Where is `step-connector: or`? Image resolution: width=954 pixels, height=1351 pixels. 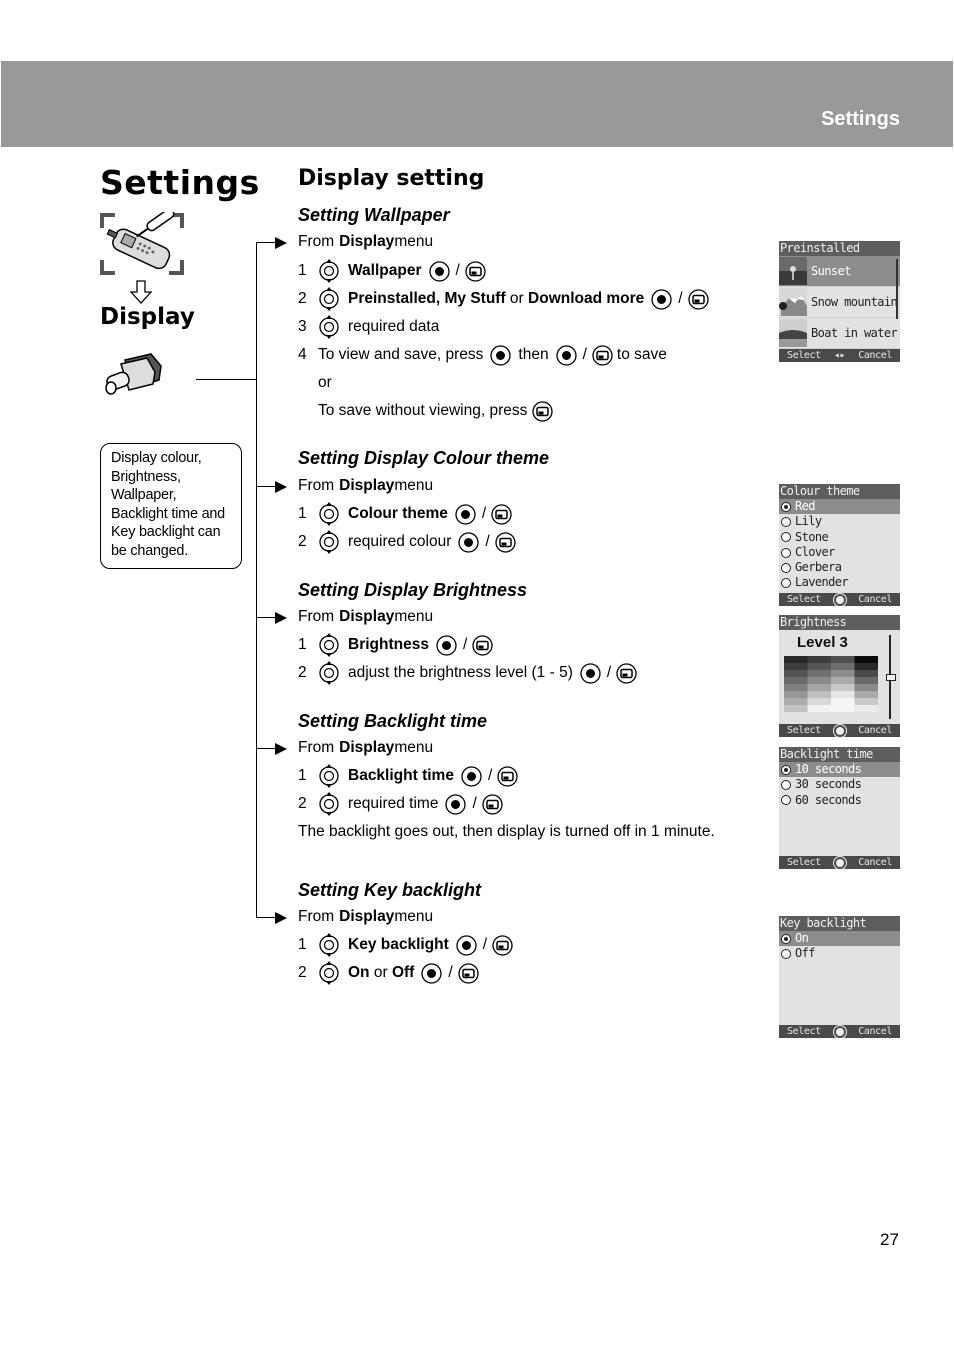
step-connector: or is located at coordinates (517, 298).